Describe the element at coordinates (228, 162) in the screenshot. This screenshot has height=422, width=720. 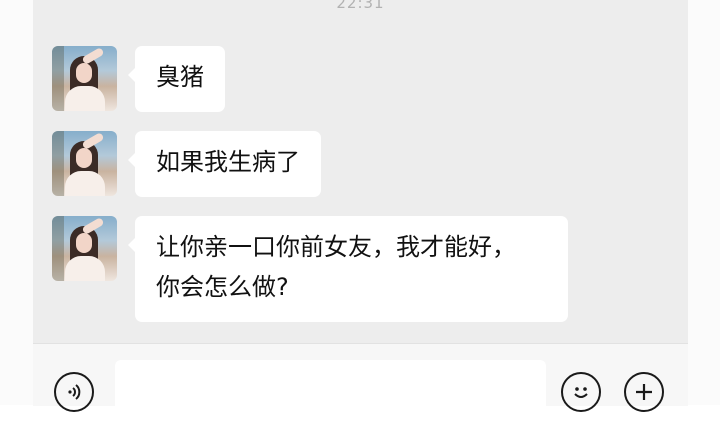
I see `message-text: 如果我生病了` at that location.